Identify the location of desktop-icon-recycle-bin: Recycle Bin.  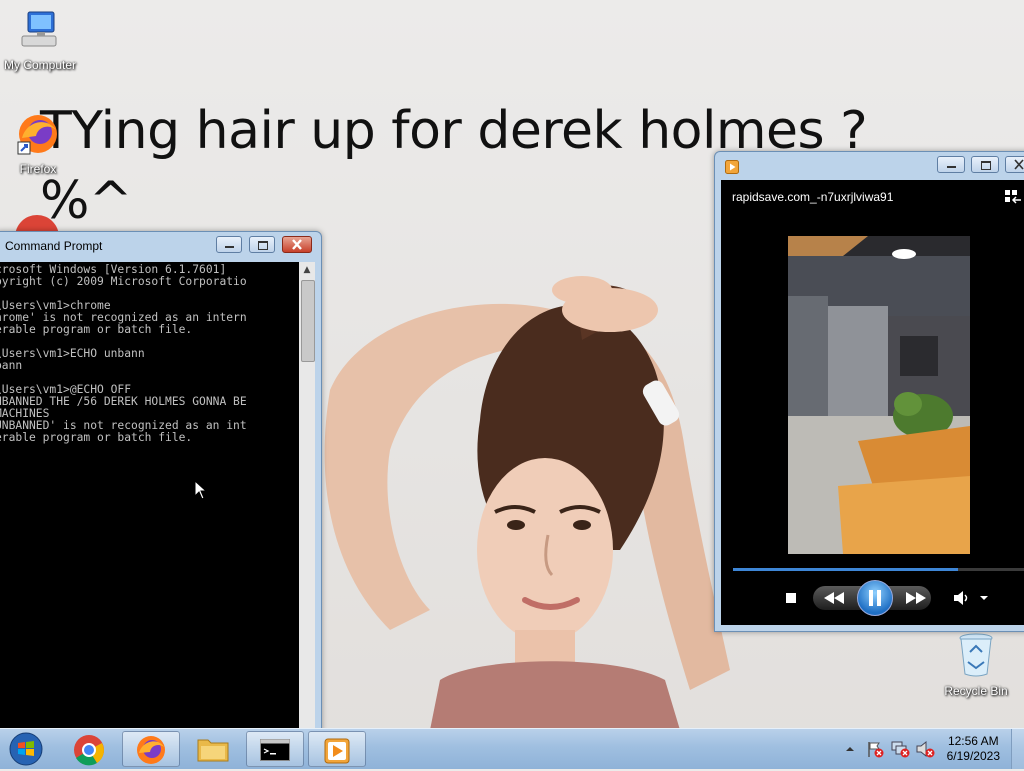
(976, 665).